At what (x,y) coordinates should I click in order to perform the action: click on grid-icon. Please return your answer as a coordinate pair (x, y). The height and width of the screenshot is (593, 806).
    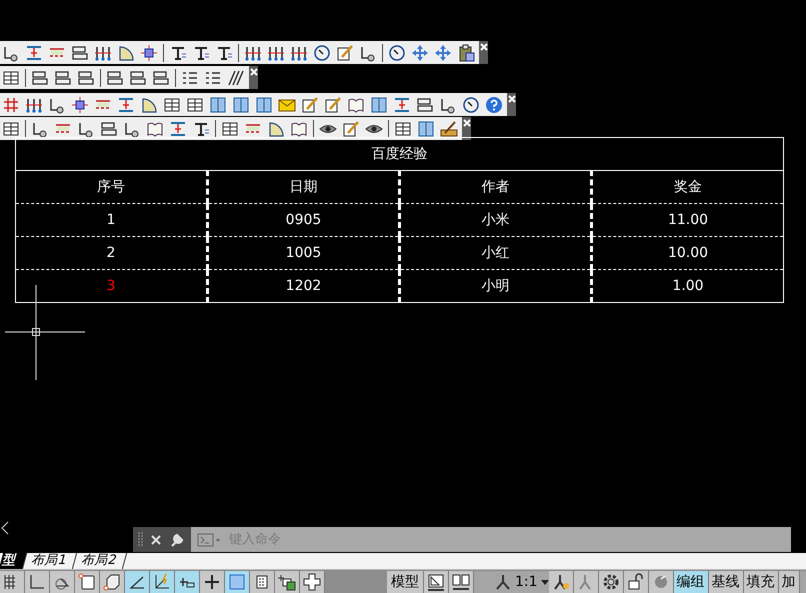
    Looking at the image, I should click on (11, 105).